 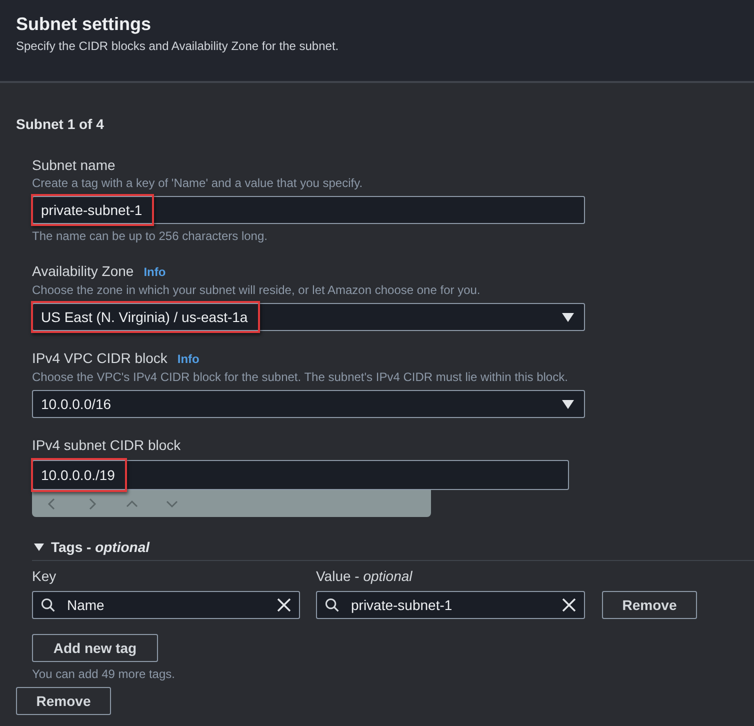 I want to click on subnet-title: Subnet 1 of 4, so click(x=60, y=124).